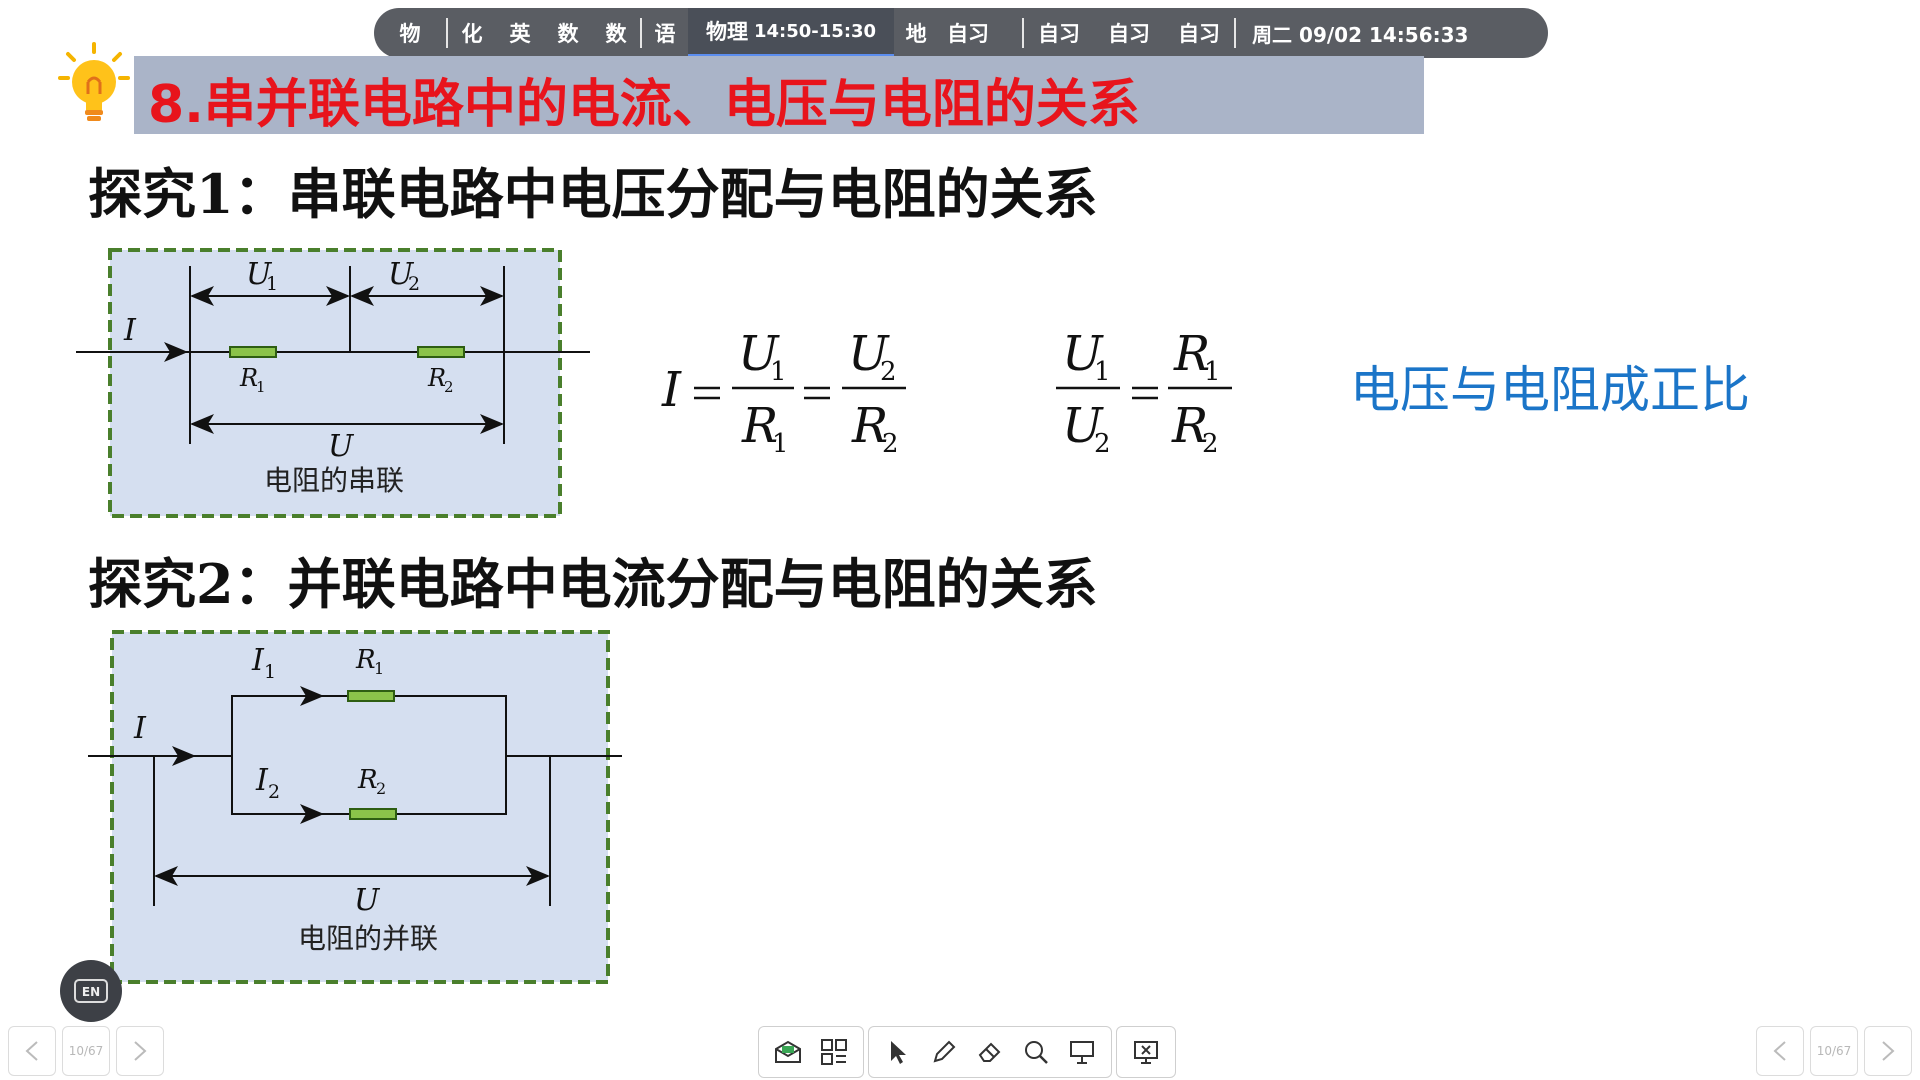 This screenshot has width=1920, height=1080. What do you see at coordinates (944, 1052) in the screenshot?
I see `pen-icon` at bounding box center [944, 1052].